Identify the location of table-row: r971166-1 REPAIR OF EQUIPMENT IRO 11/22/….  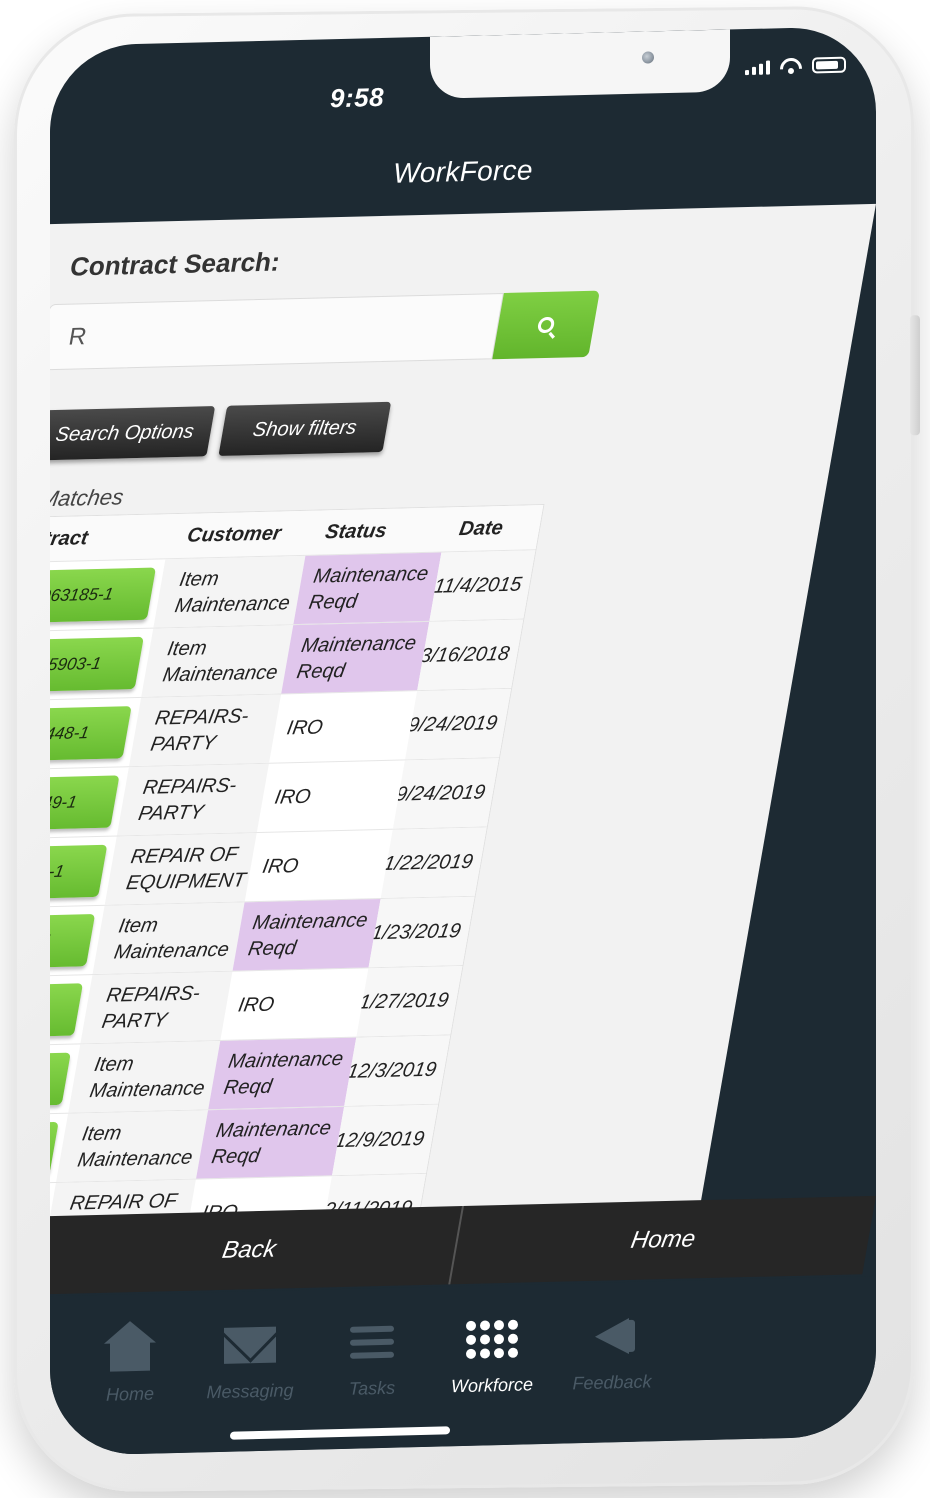
(268, 867).